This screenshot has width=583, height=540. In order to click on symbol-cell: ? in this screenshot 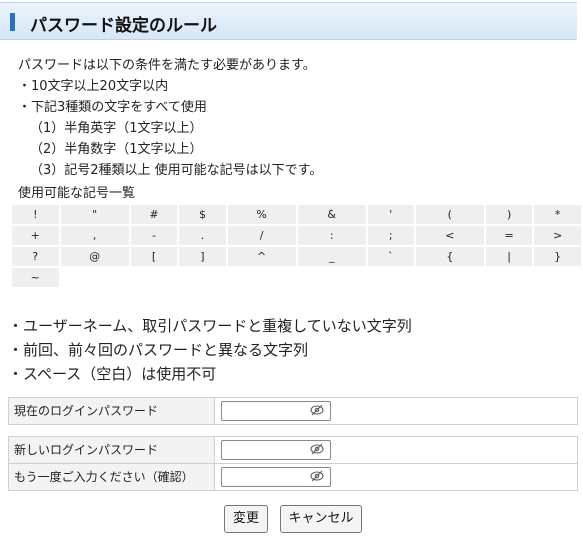, I will do `click(35, 256)`.